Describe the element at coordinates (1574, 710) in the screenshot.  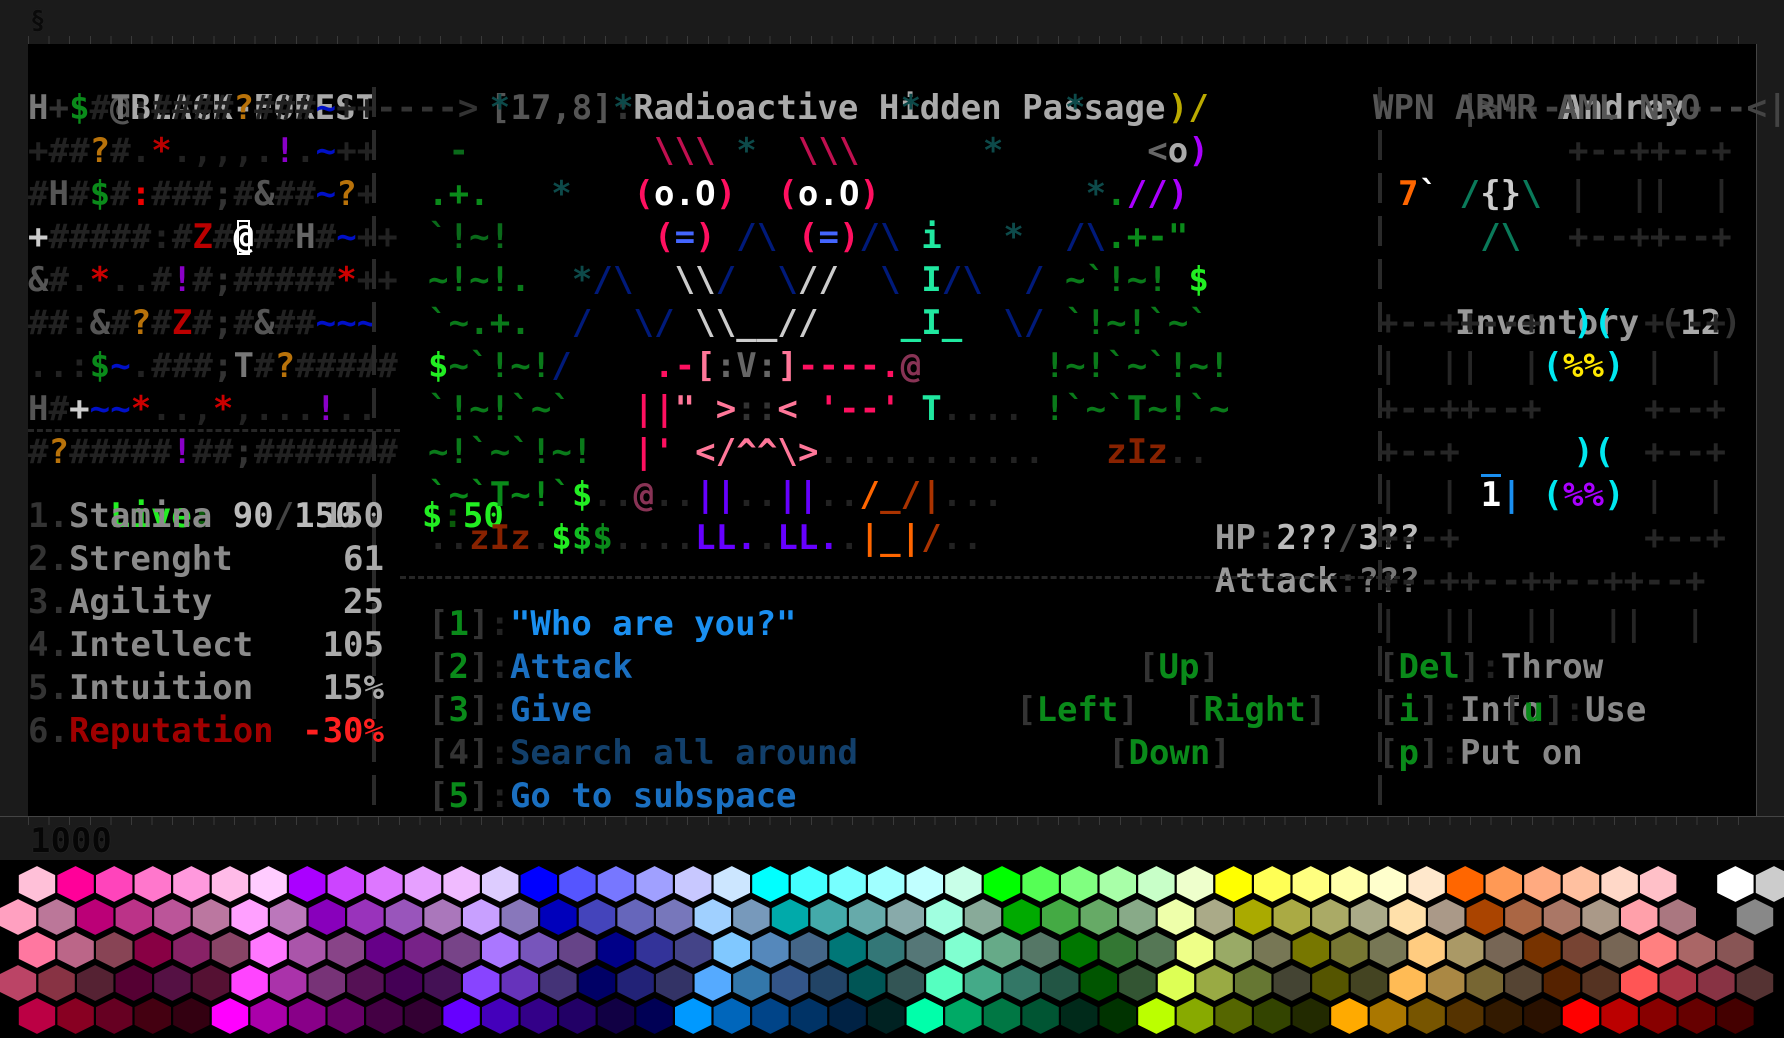
I see `inventory-action-u: [u]:Use` at that location.